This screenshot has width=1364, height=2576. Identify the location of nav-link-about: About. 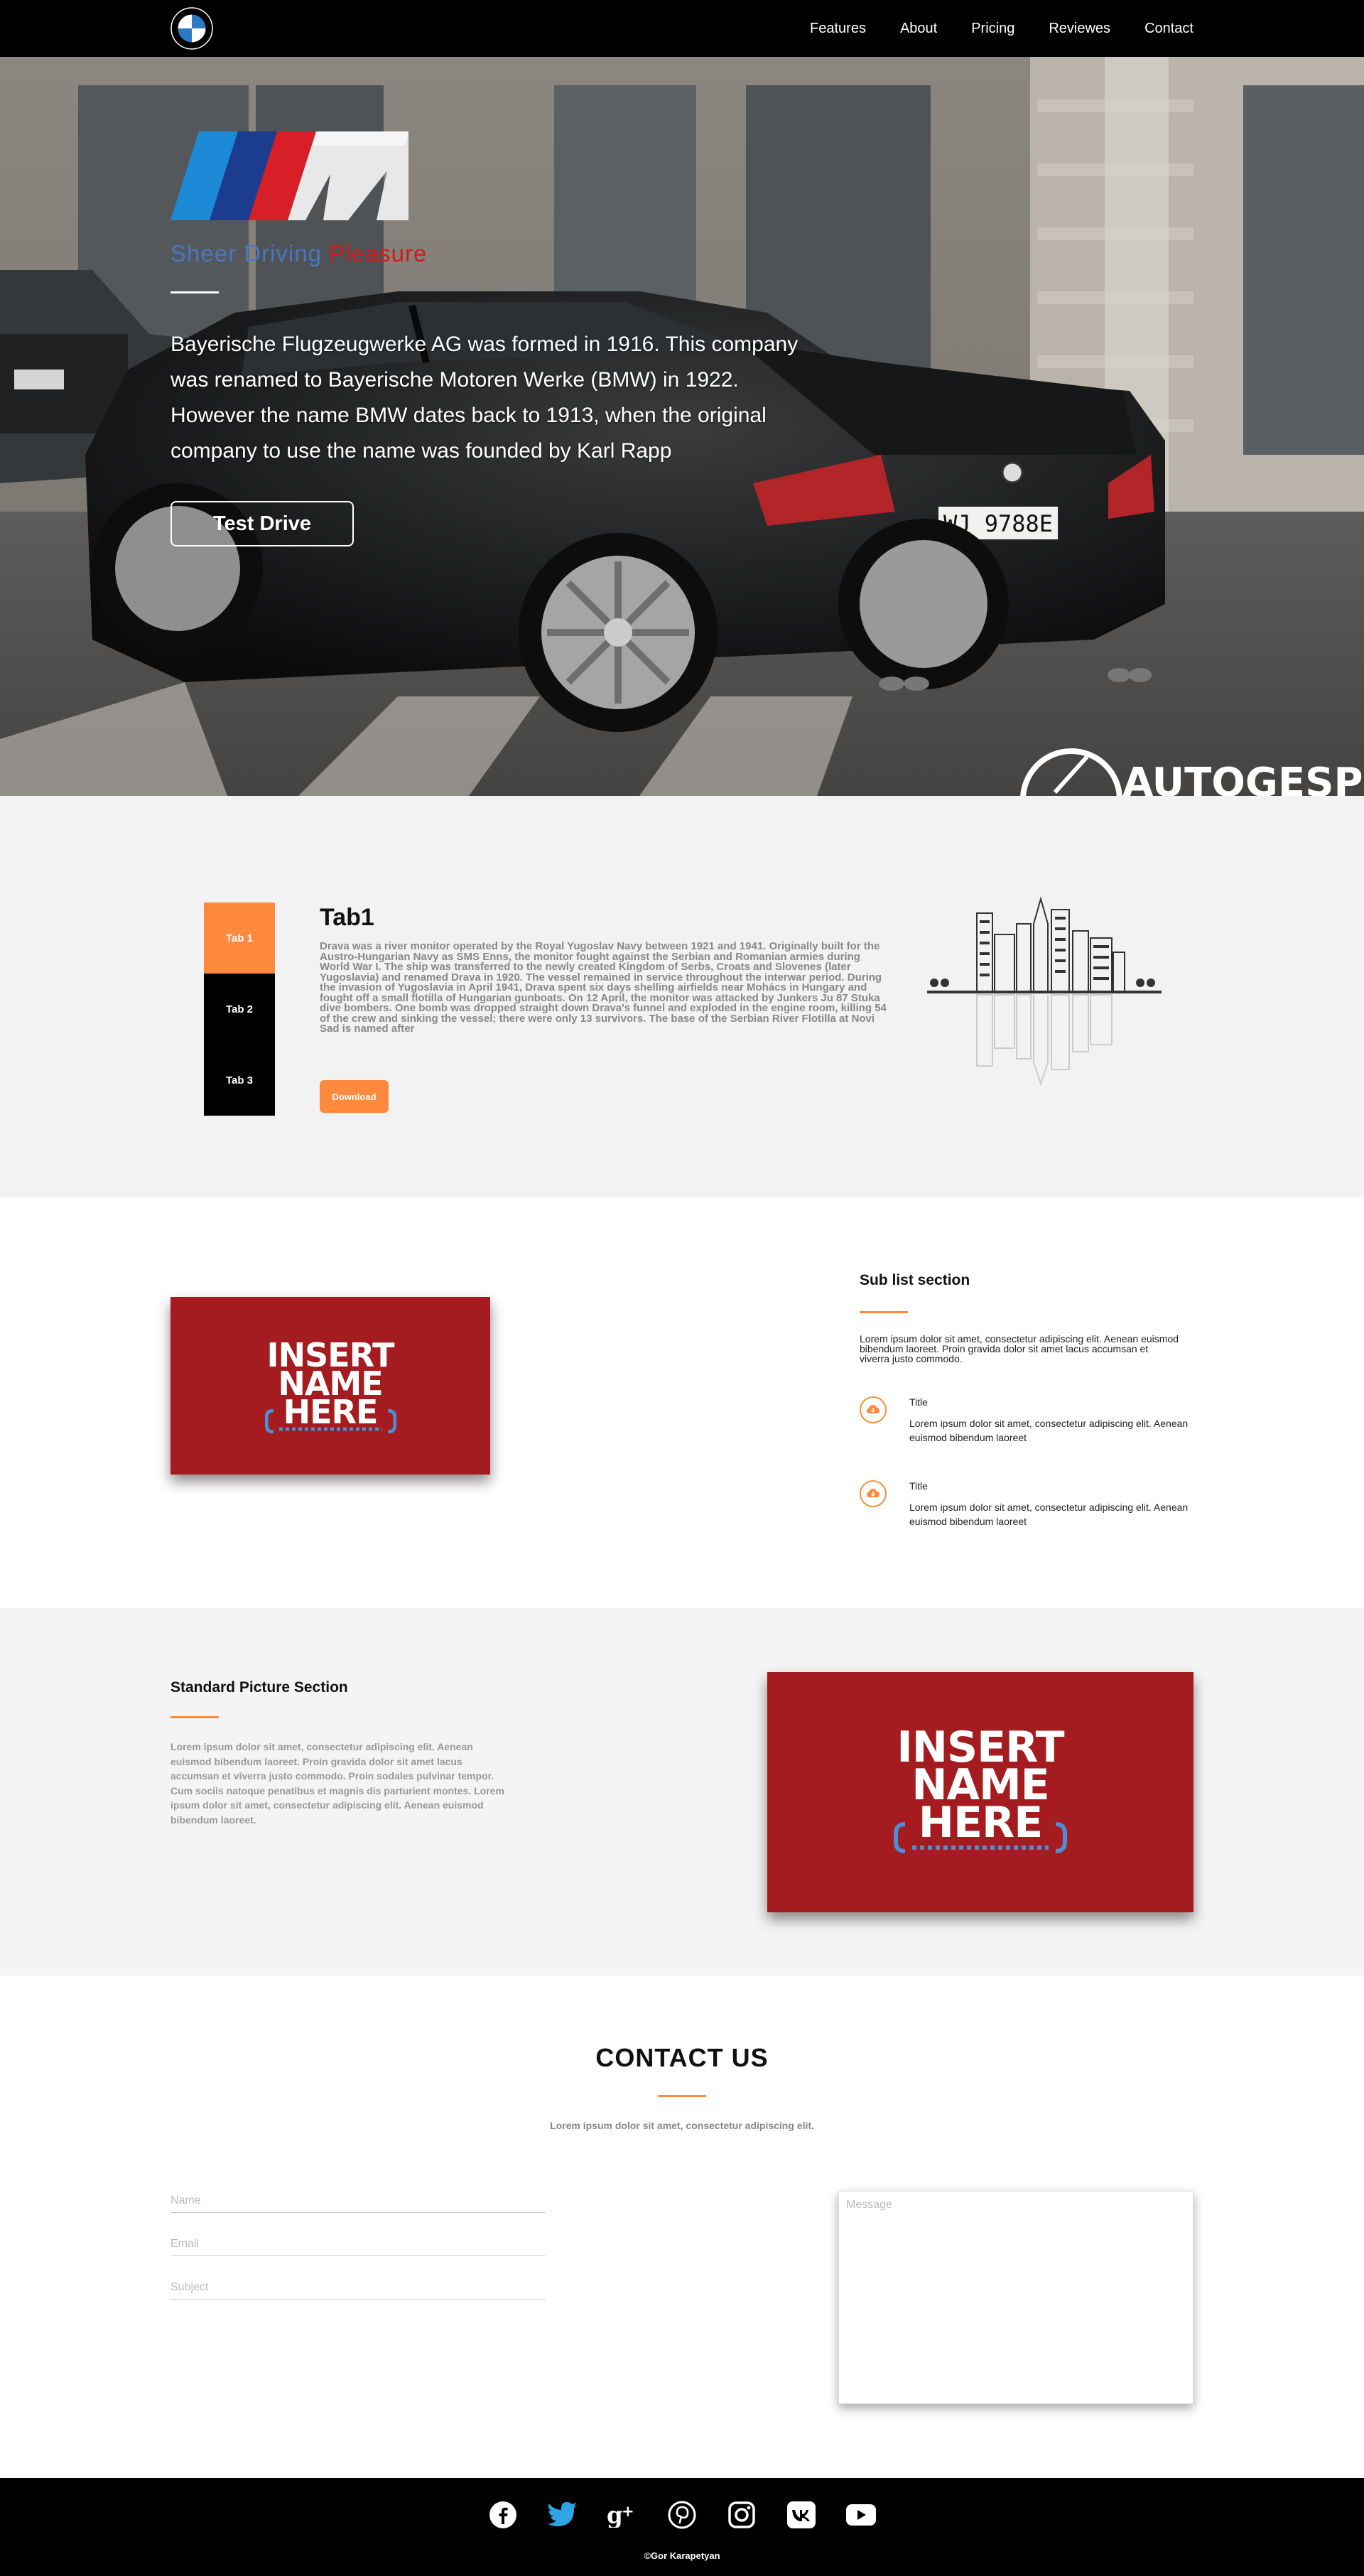
(919, 29).